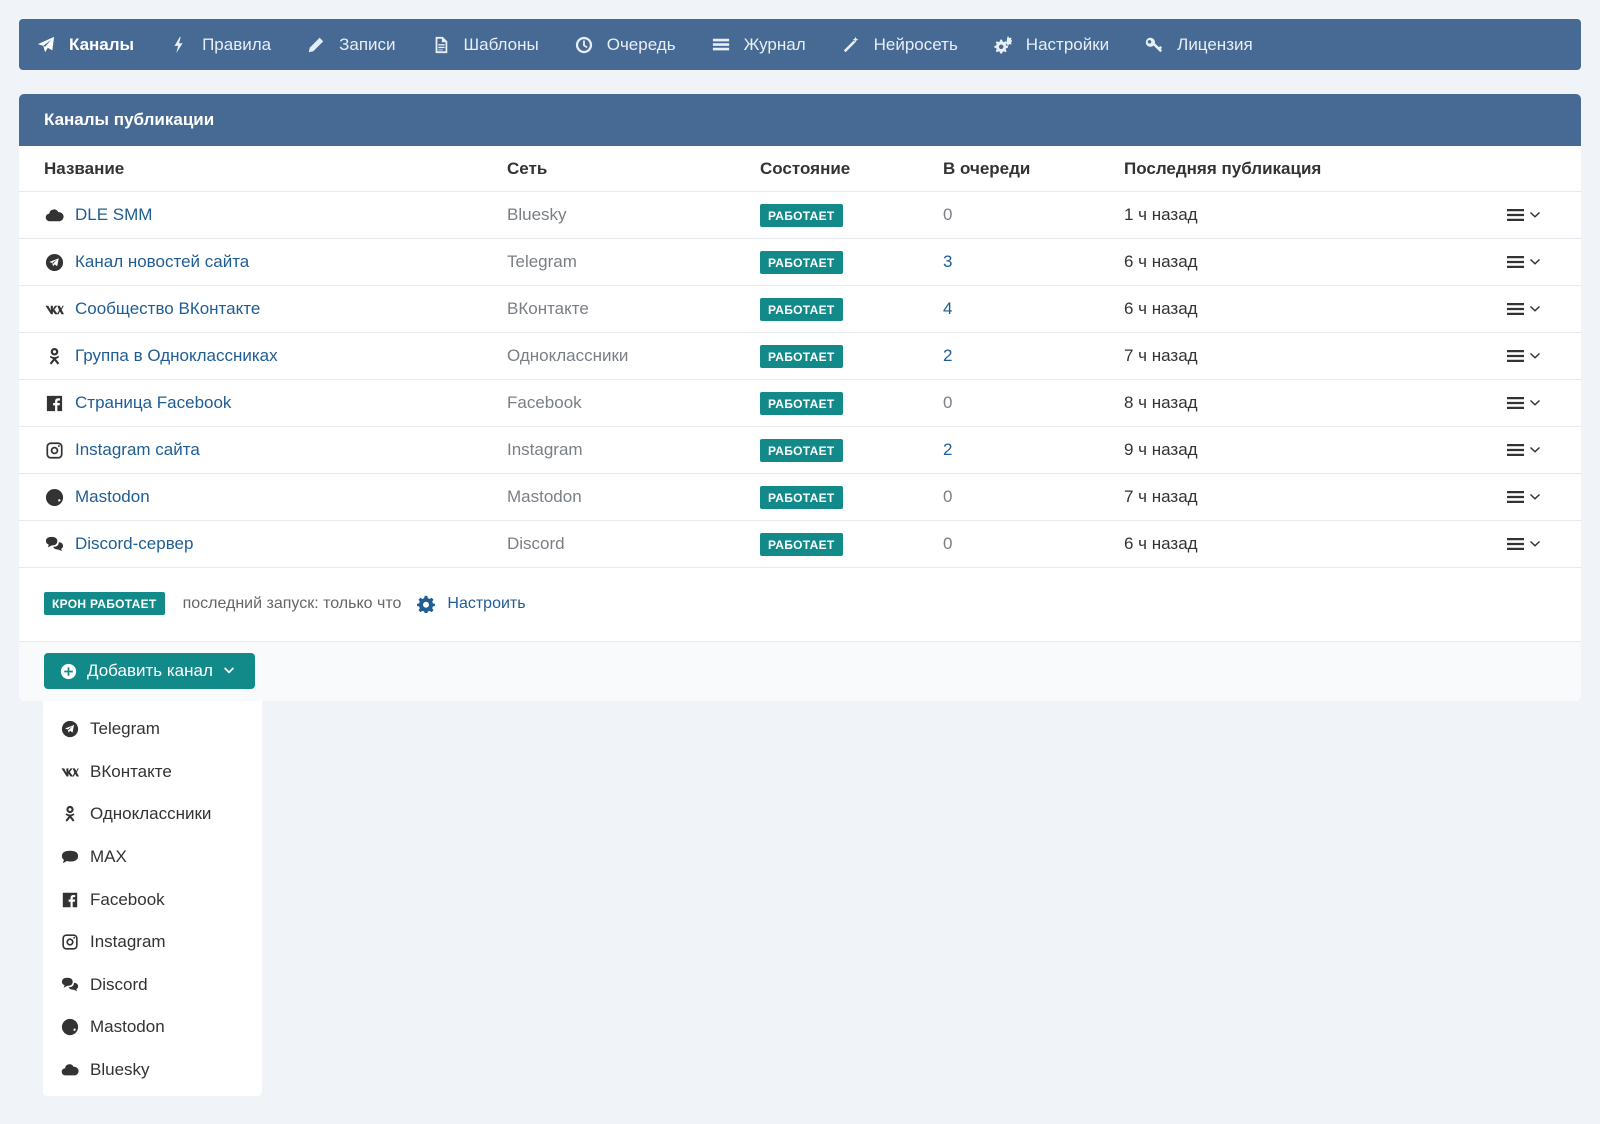 The height and width of the screenshot is (1124, 1600). I want to click on dropdown-item-discord: Discord, so click(152, 985).